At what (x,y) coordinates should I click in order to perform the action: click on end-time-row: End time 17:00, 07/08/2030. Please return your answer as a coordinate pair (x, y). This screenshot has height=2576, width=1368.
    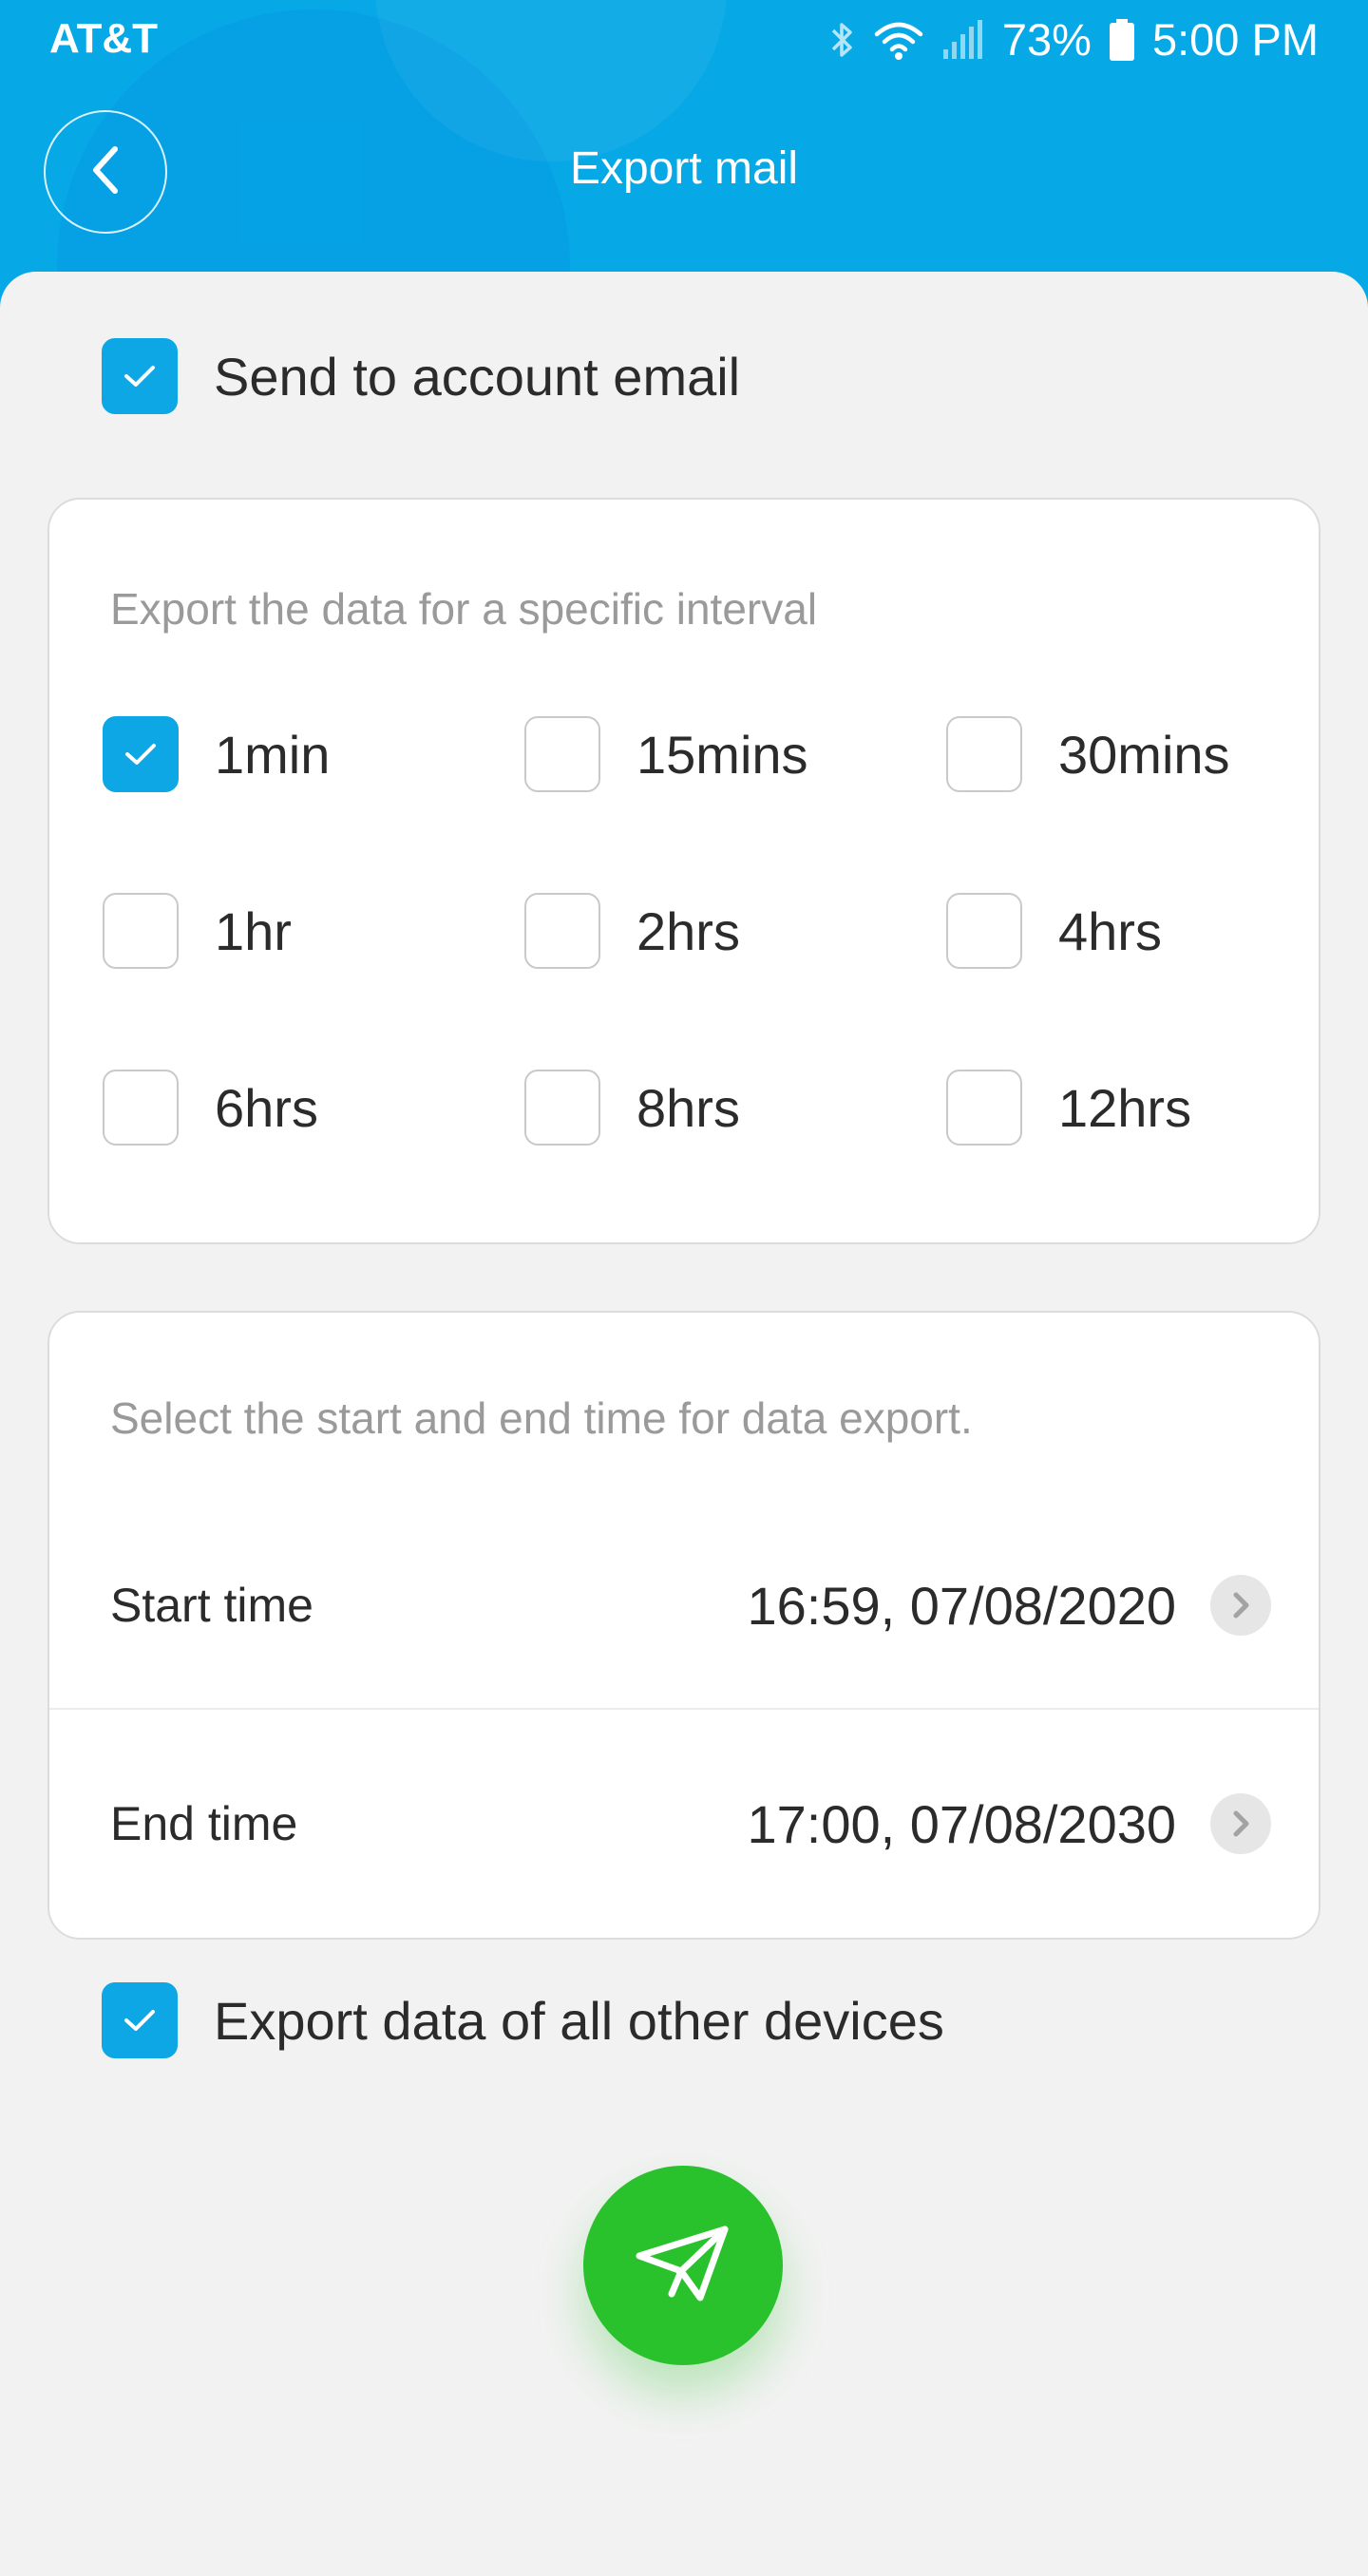
    Looking at the image, I should click on (684, 1824).